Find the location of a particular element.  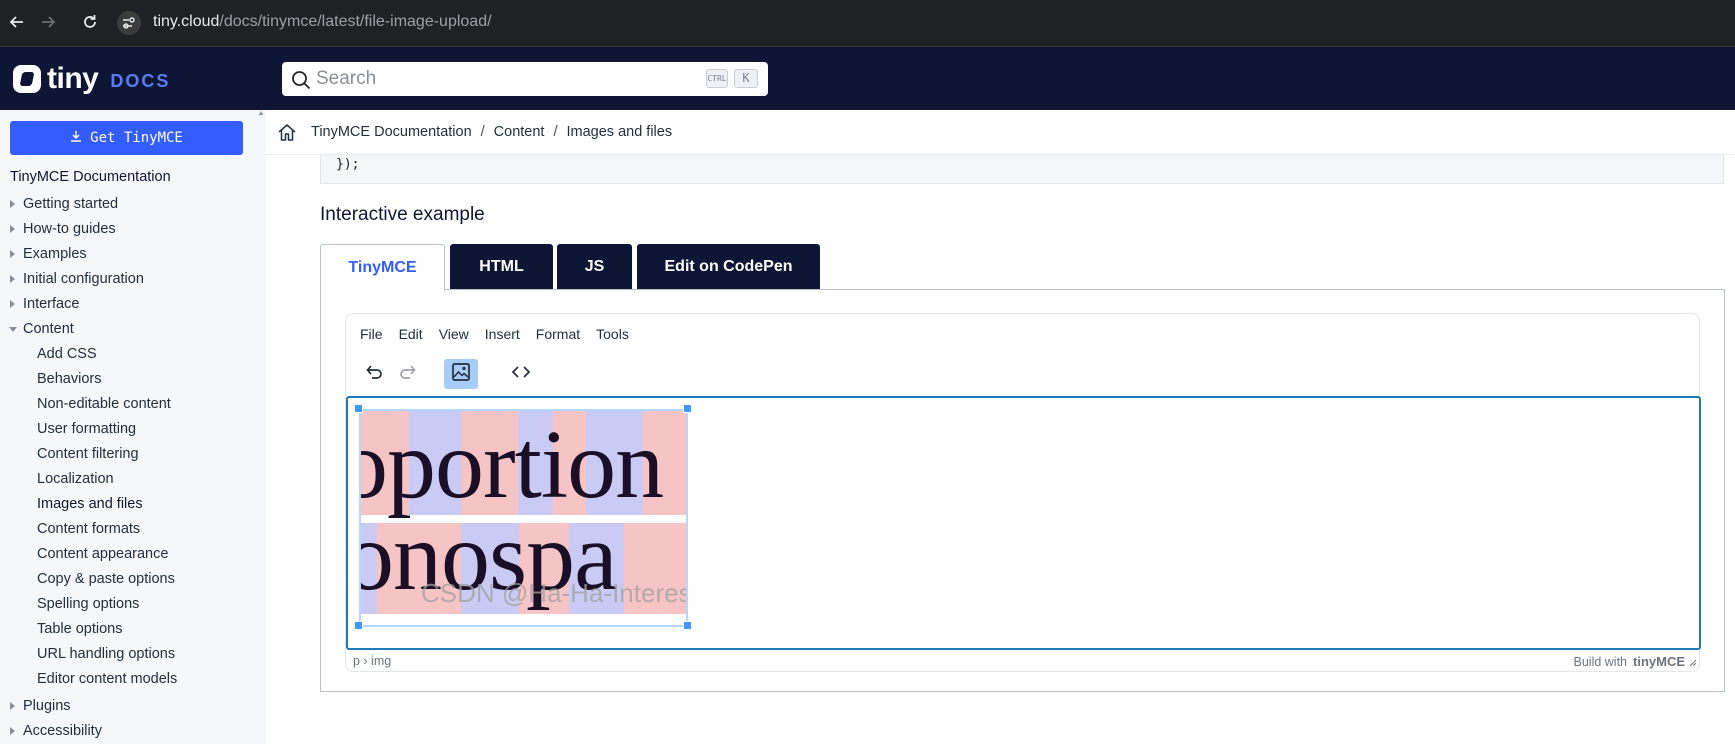

resize-handle-sw is located at coordinates (358, 625).